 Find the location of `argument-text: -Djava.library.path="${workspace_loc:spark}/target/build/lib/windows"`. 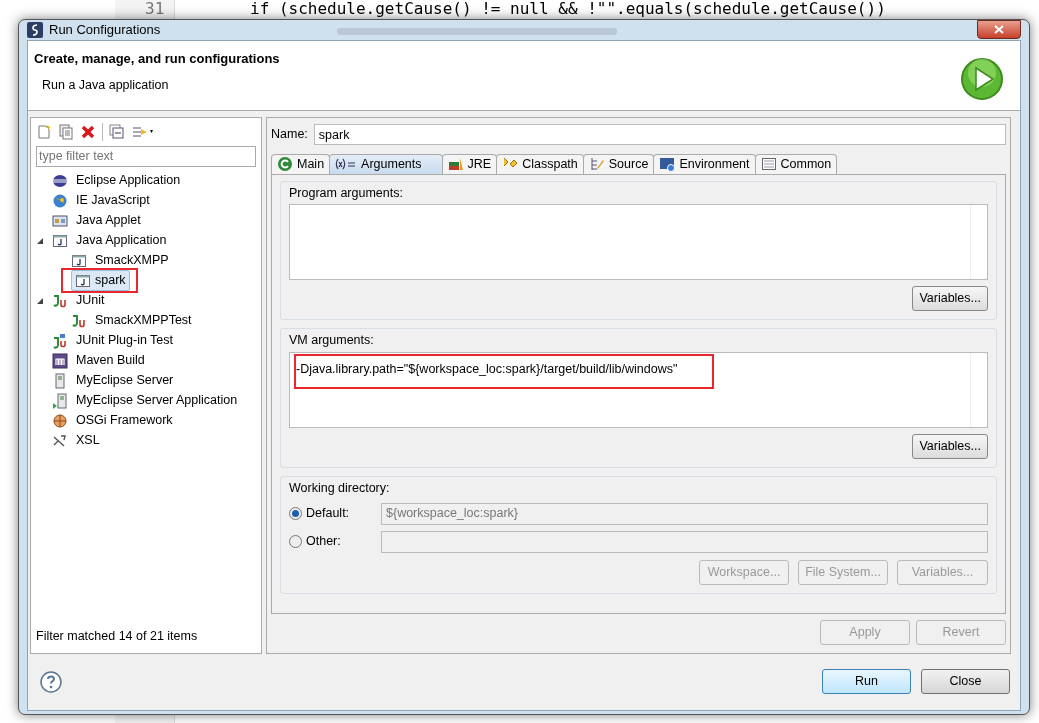

argument-text: -Djava.library.path="${workspace_loc:spark}/target/build/lib/windows" is located at coordinates (487, 369).